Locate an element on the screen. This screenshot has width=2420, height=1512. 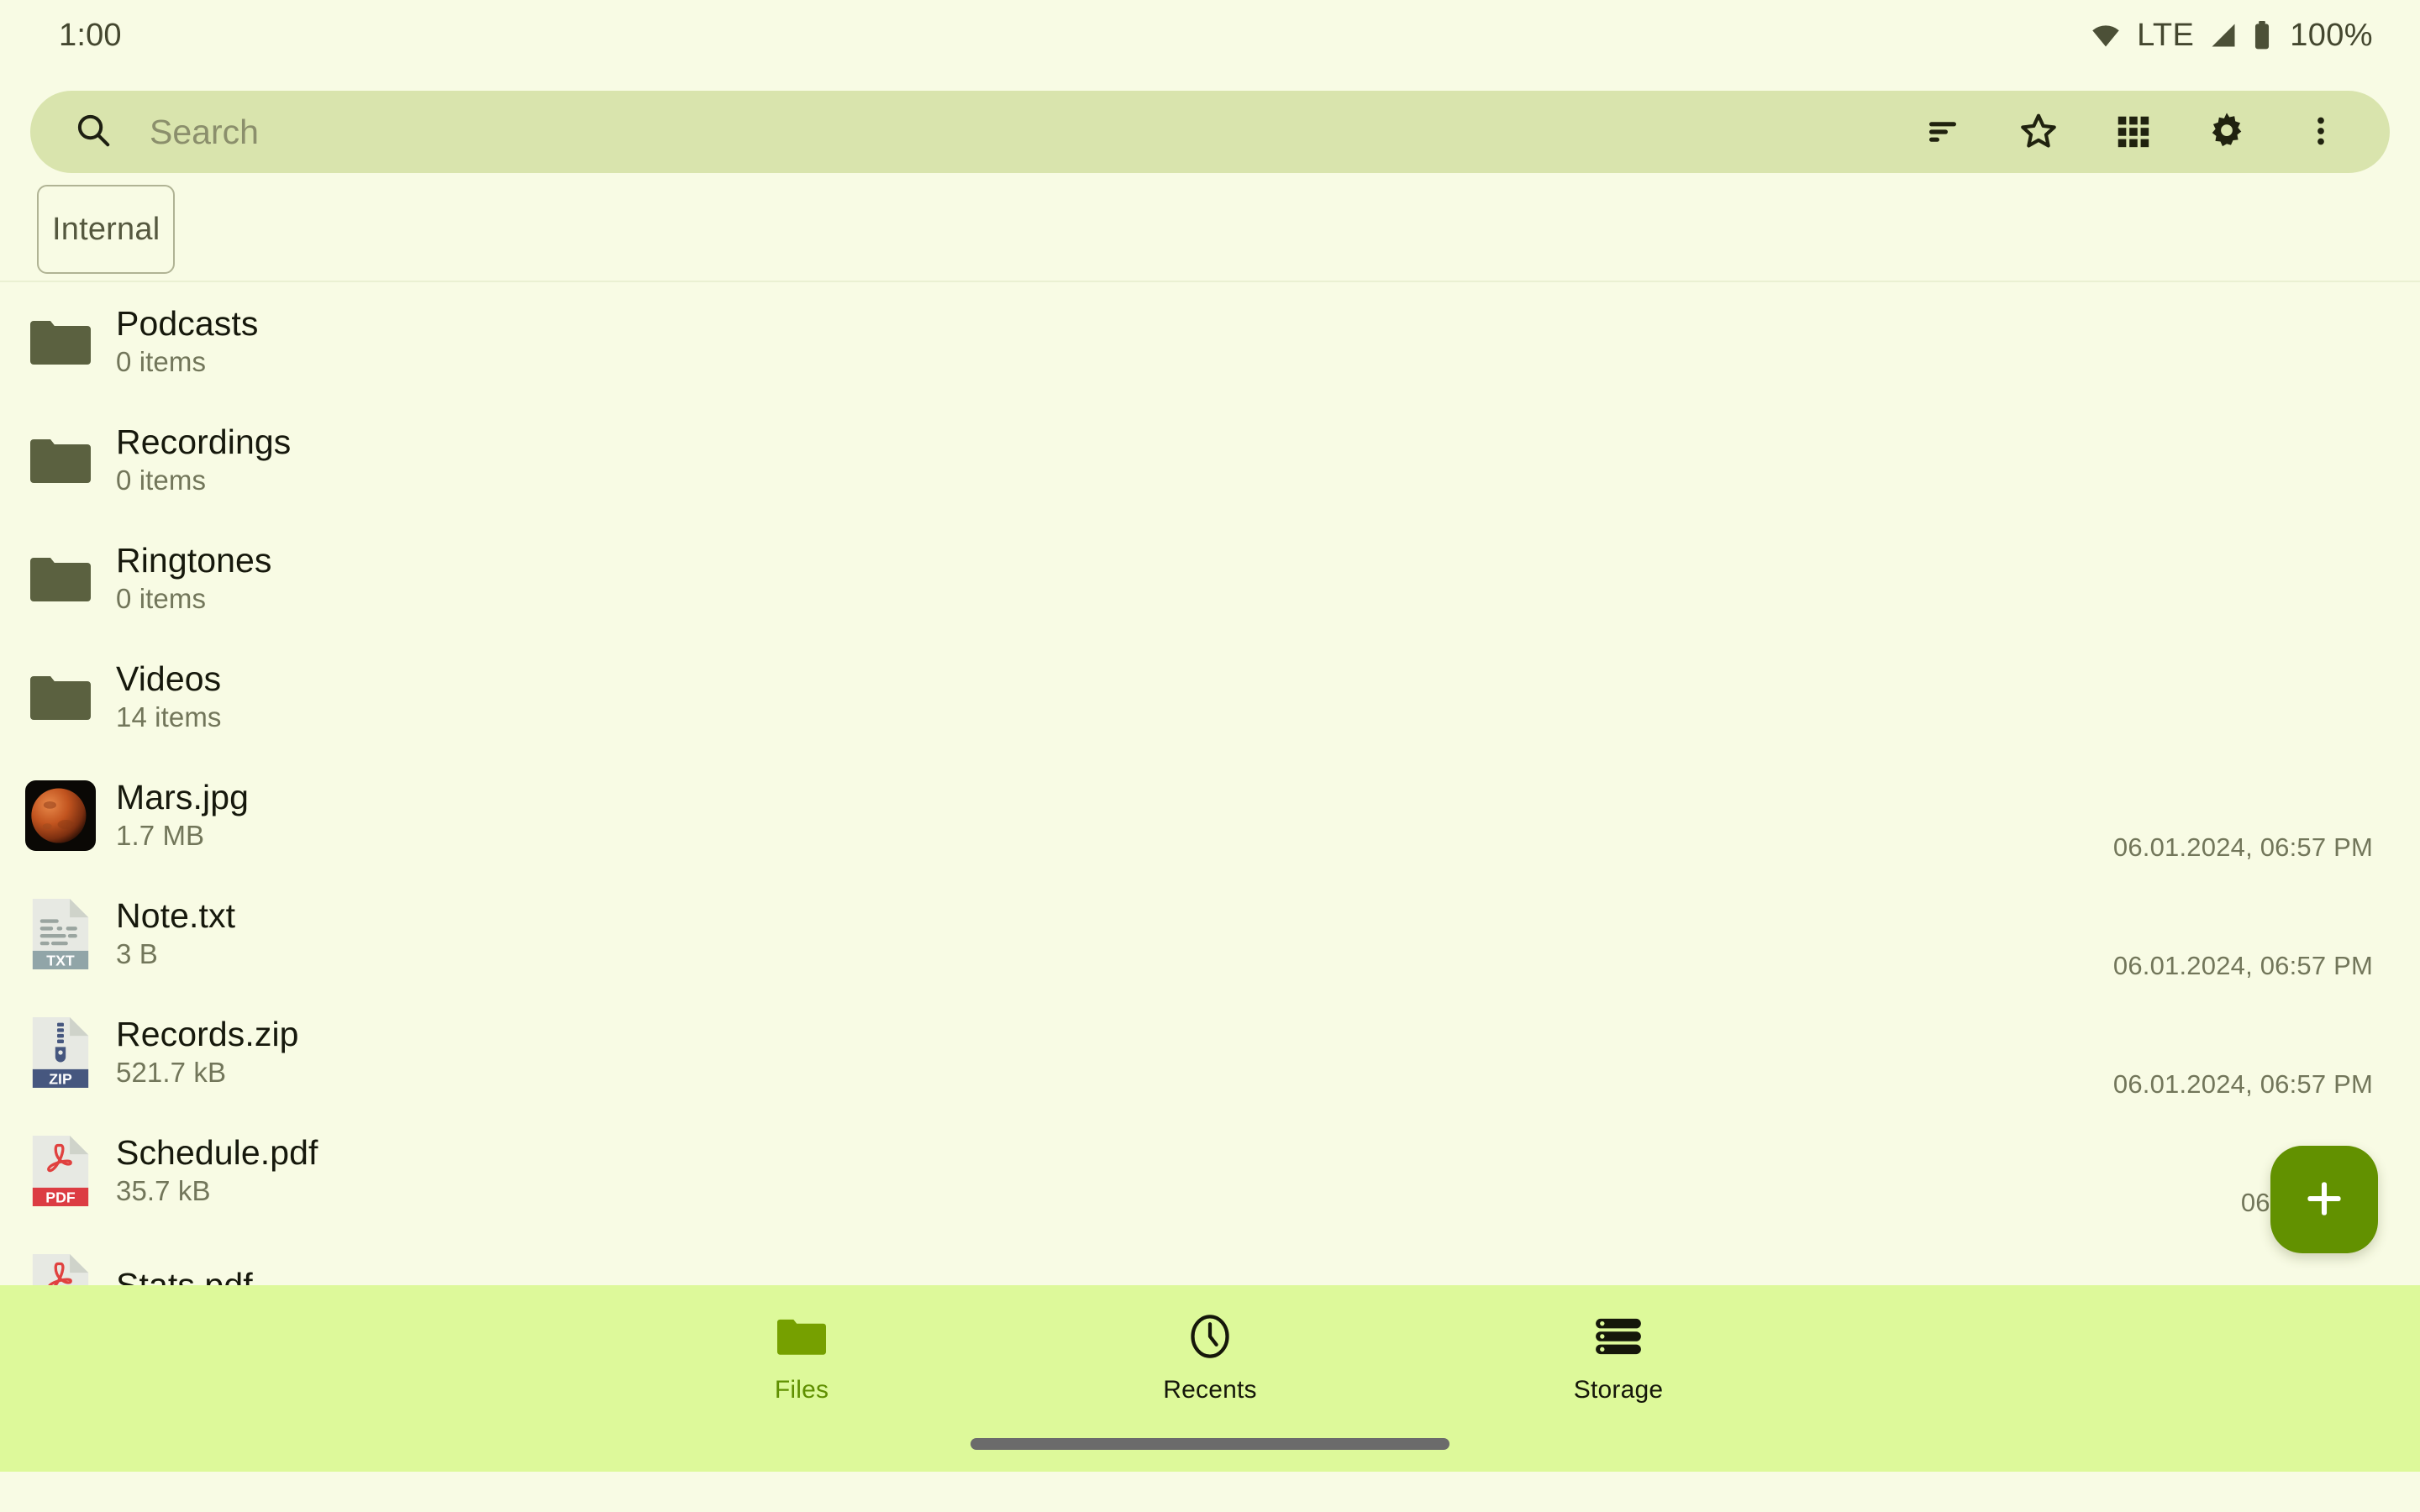
list-item-text: Podcasts 0 items is located at coordinates (1244, 341).